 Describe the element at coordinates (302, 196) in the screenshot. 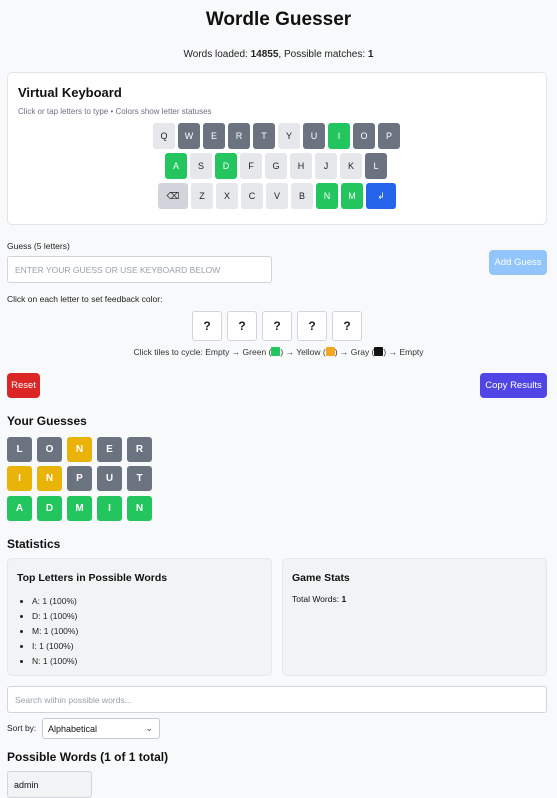

I see `key-b: B` at that location.